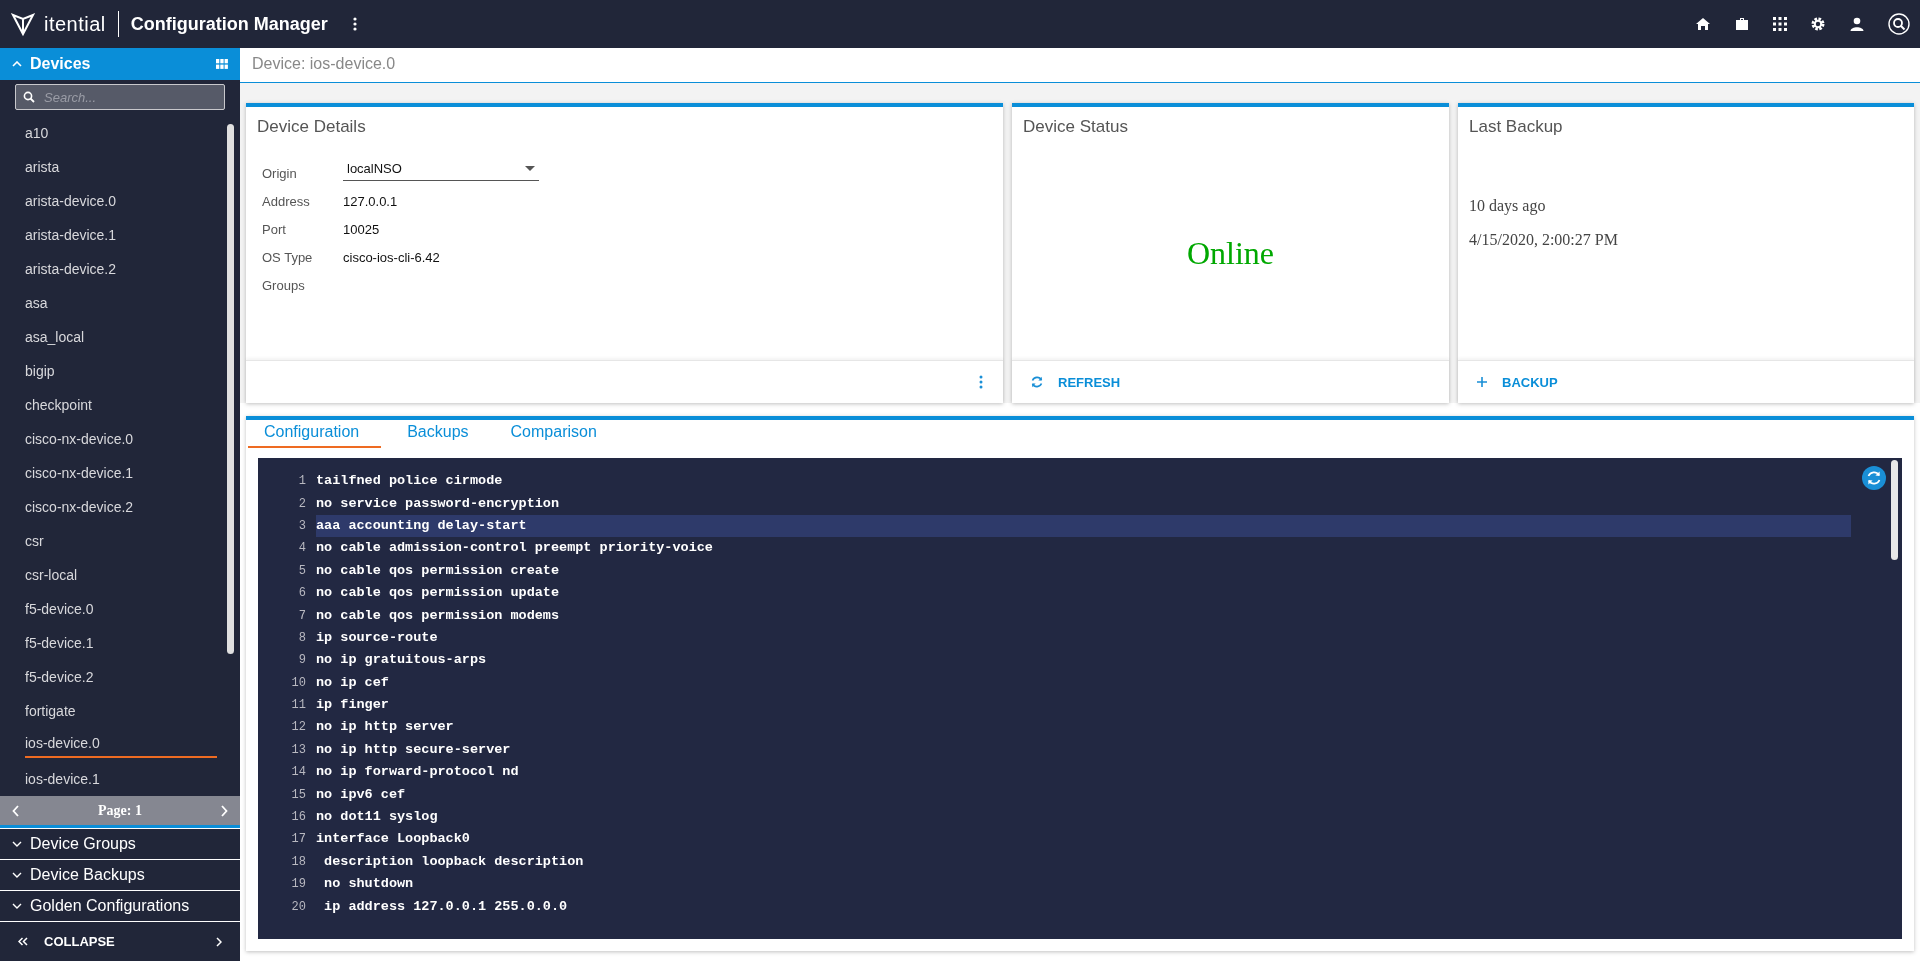  What do you see at coordinates (1508, 206) in the screenshot?
I see `relative-time: 10 days ago` at bounding box center [1508, 206].